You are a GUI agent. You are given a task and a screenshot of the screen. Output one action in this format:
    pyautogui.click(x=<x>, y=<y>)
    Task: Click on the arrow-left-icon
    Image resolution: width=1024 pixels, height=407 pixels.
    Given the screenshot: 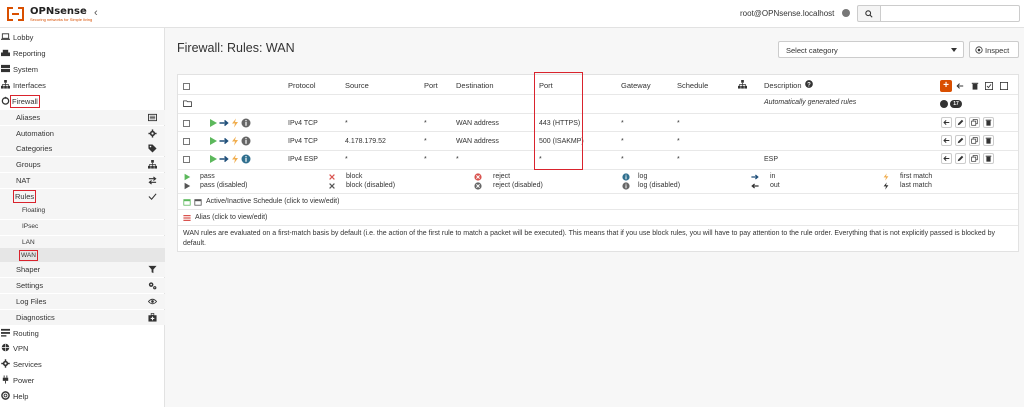 What is the action you would take?
    pyautogui.click(x=960, y=86)
    